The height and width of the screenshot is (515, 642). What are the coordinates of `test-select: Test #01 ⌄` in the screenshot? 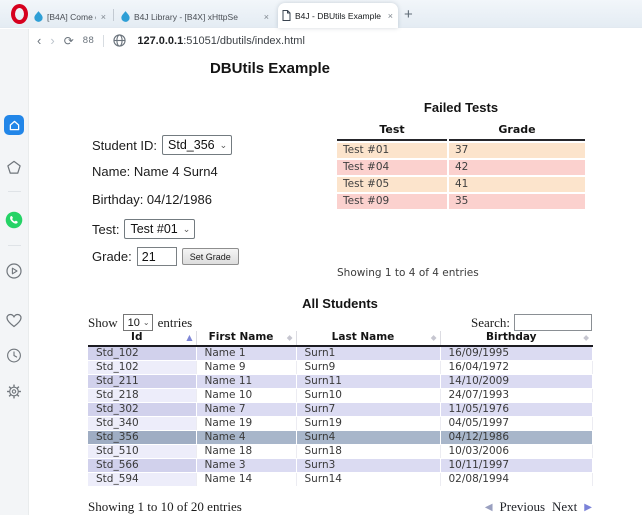 It's located at (160, 229).